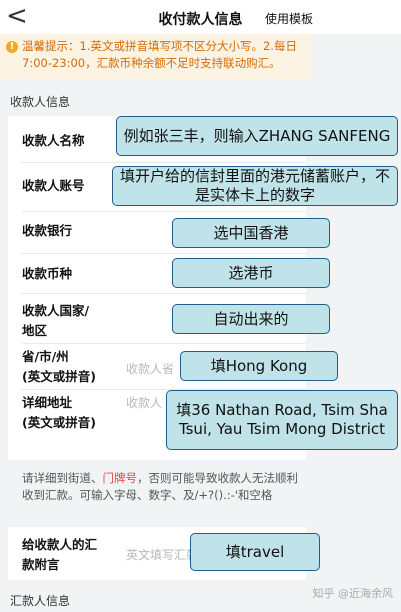 This screenshot has width=401, height=612. I want to click on page-title: 收付款人信息, so click(200, 20).